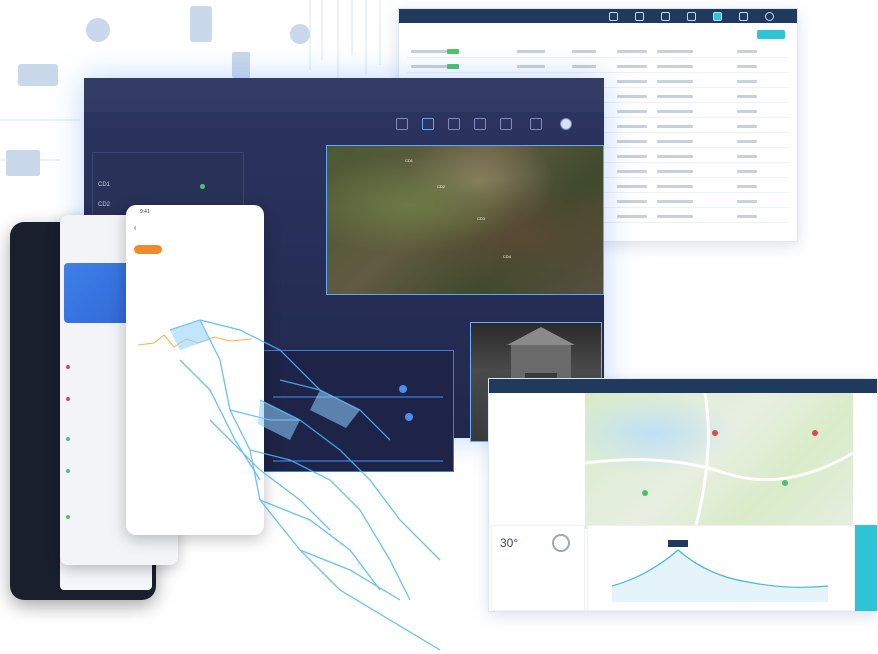 This screenshot has height=654, width=878. What do you see at coordinates (104, 185) in the screenshot?
I see `sidebar-item-cd1: CD1` at bounding box center [104, 185].